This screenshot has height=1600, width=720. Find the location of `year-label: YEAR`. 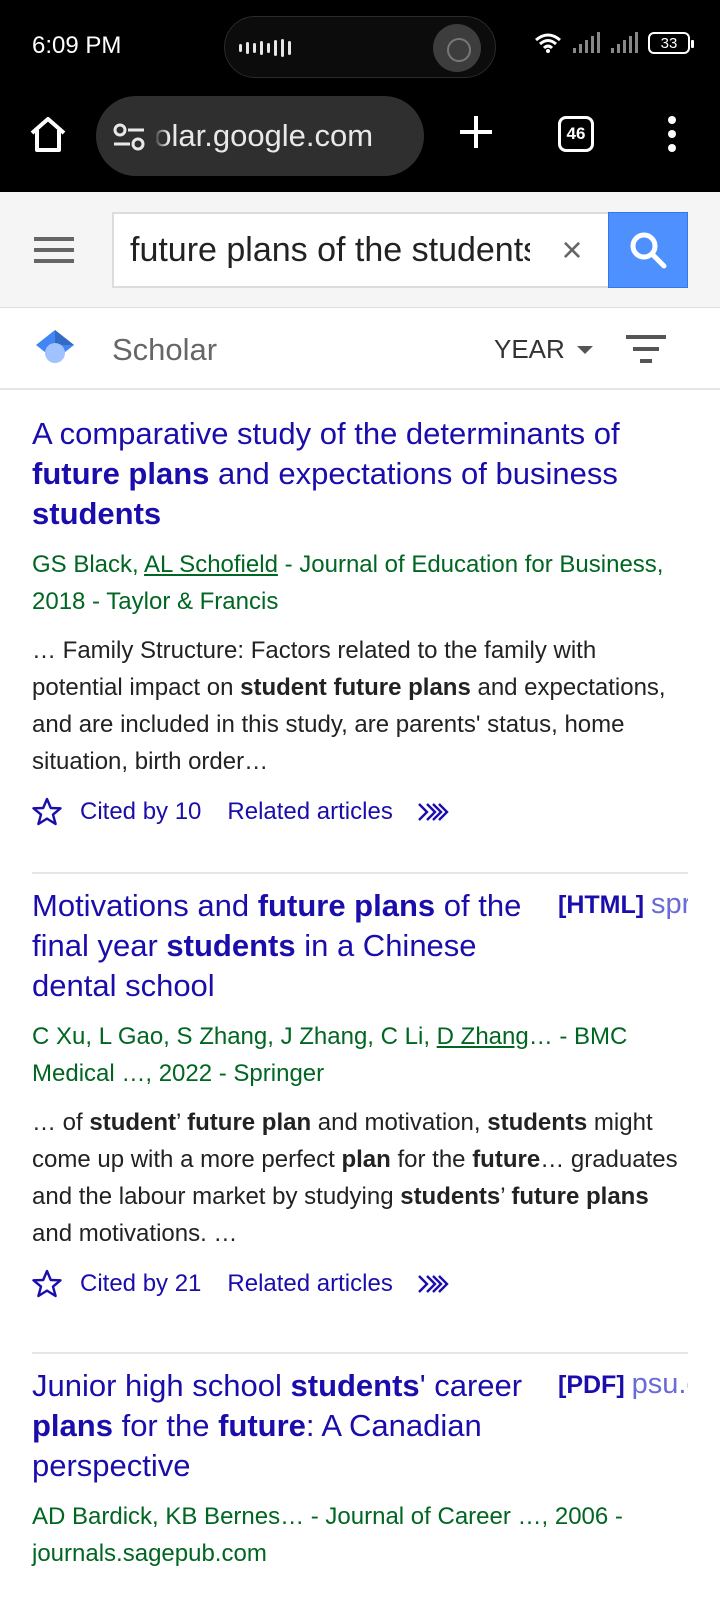

year-label: YEAR is located at coordinates (529, 349).